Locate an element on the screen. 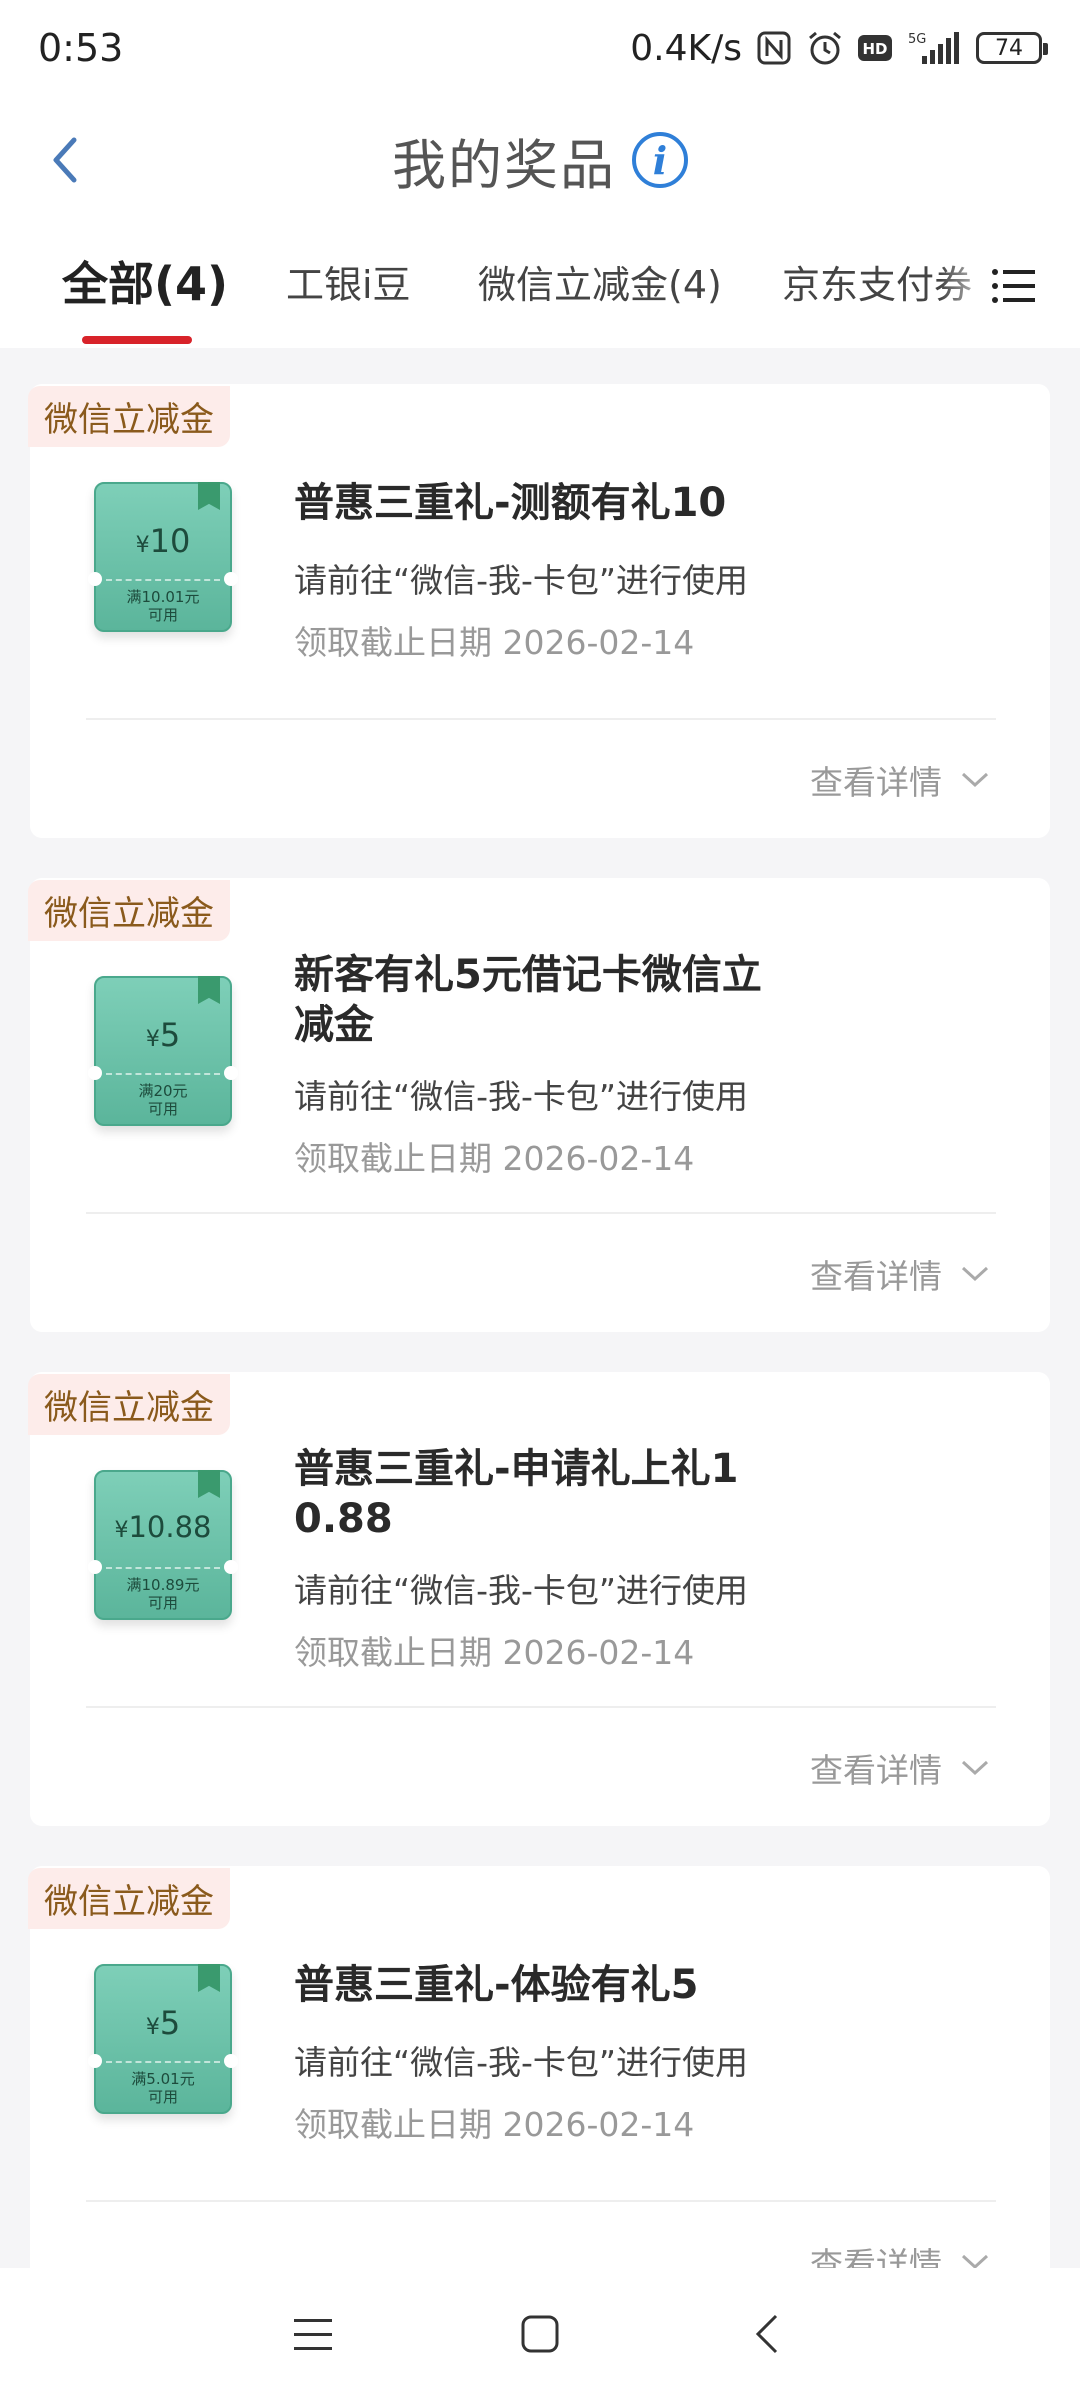 The image size is (1080, 2400). menu-icon is located at coordinates (313, 2334).